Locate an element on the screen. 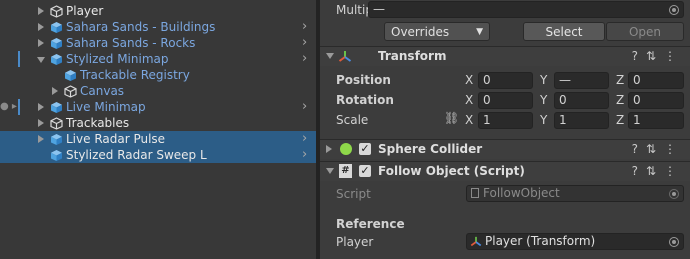 The image size is (690, 259). rotation-y-value: 0 is located at coordinates (563, 100).